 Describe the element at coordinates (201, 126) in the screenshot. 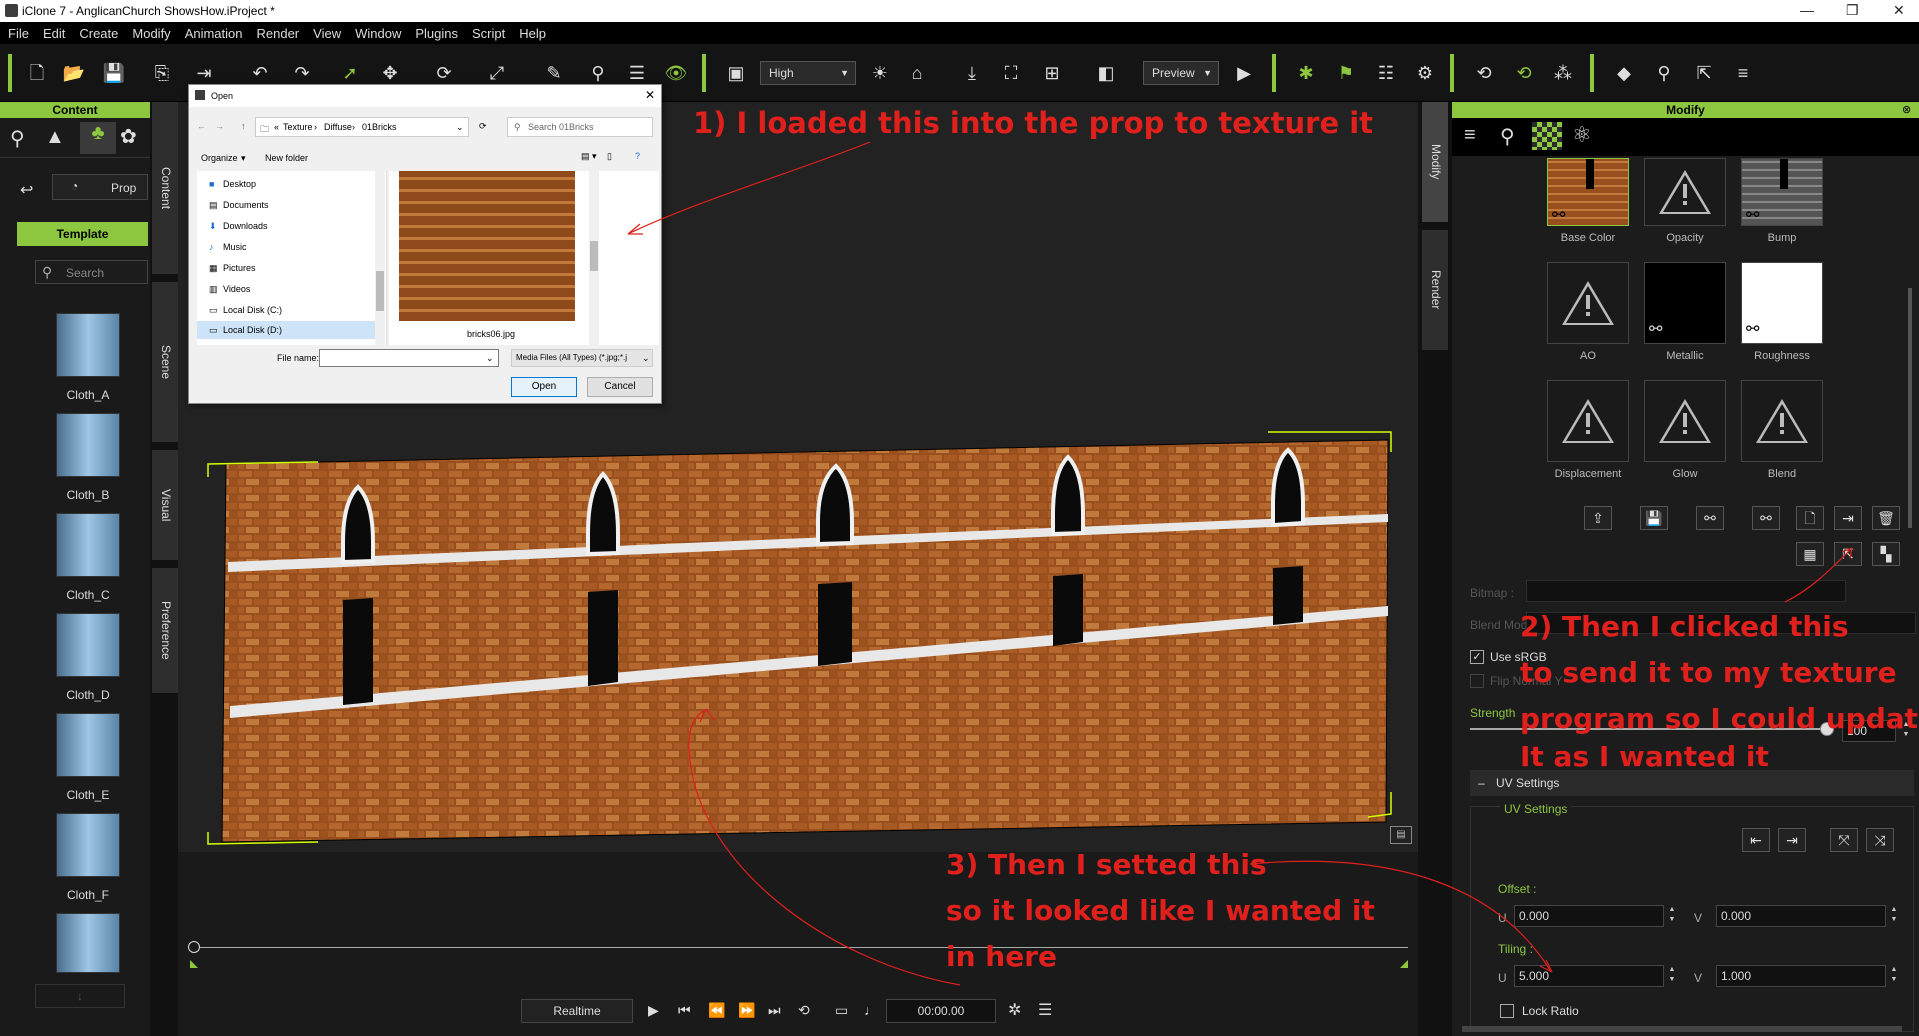

I see `back-arrow-icon: ←` at that location.